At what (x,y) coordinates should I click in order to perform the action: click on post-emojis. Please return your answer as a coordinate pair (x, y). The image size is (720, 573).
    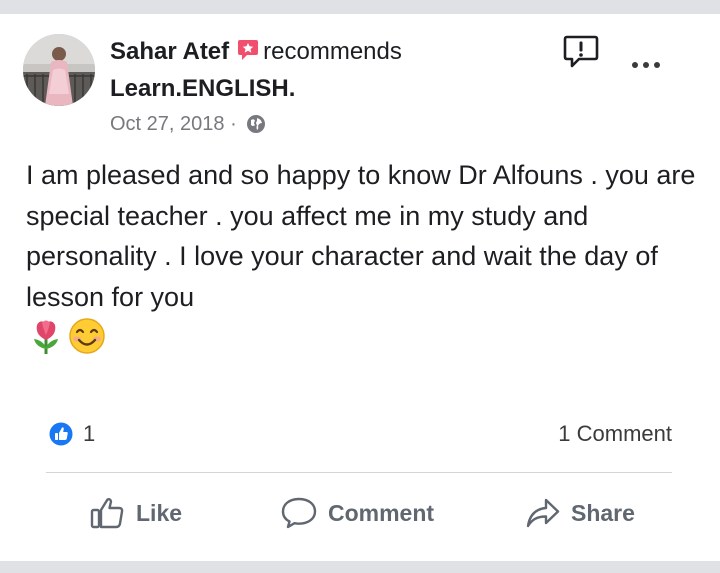
    Looking at the image, I should click on (67, 336).